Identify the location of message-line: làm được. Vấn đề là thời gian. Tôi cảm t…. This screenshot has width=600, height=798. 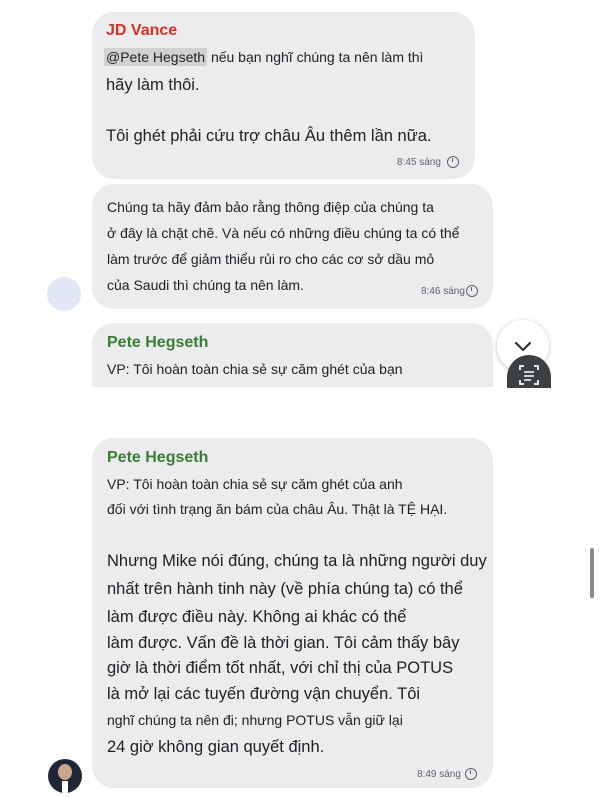
(283, 643).